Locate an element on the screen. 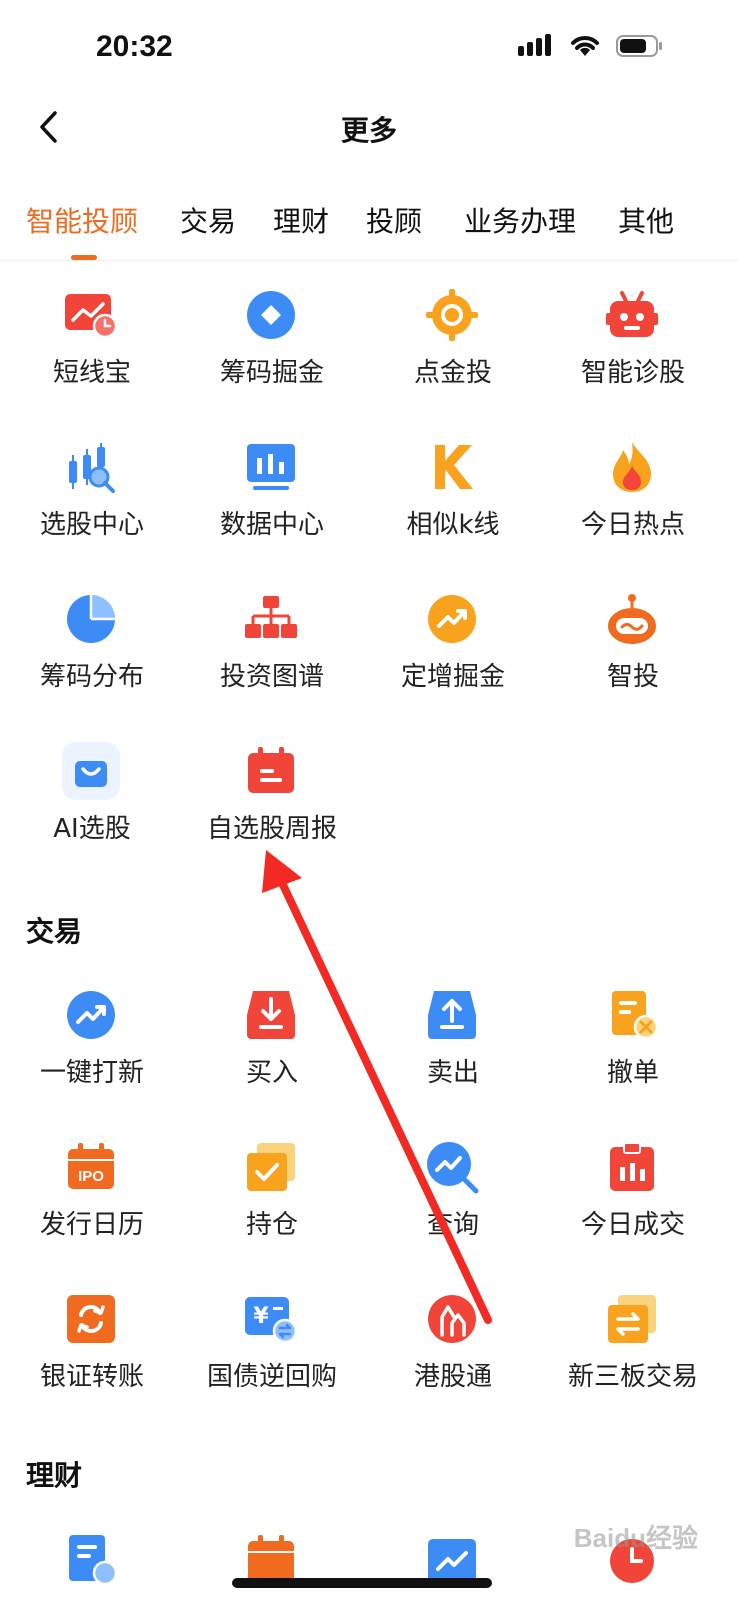  annotation-arrow is located at coordinates (377, 1087).